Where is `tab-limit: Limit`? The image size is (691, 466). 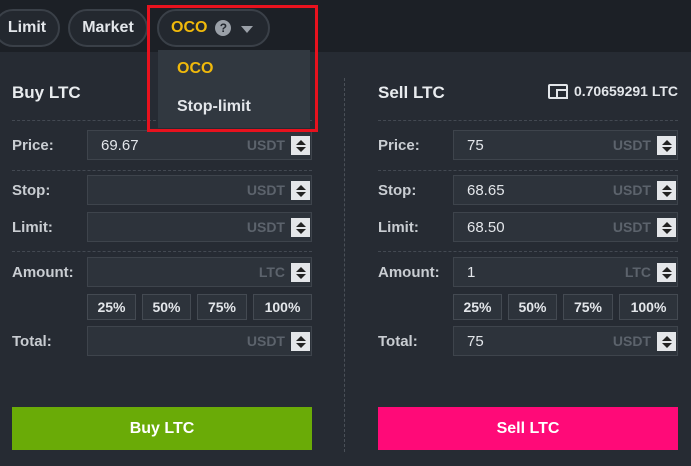
tab-limit: Limit is located at coordinates (30, 28).